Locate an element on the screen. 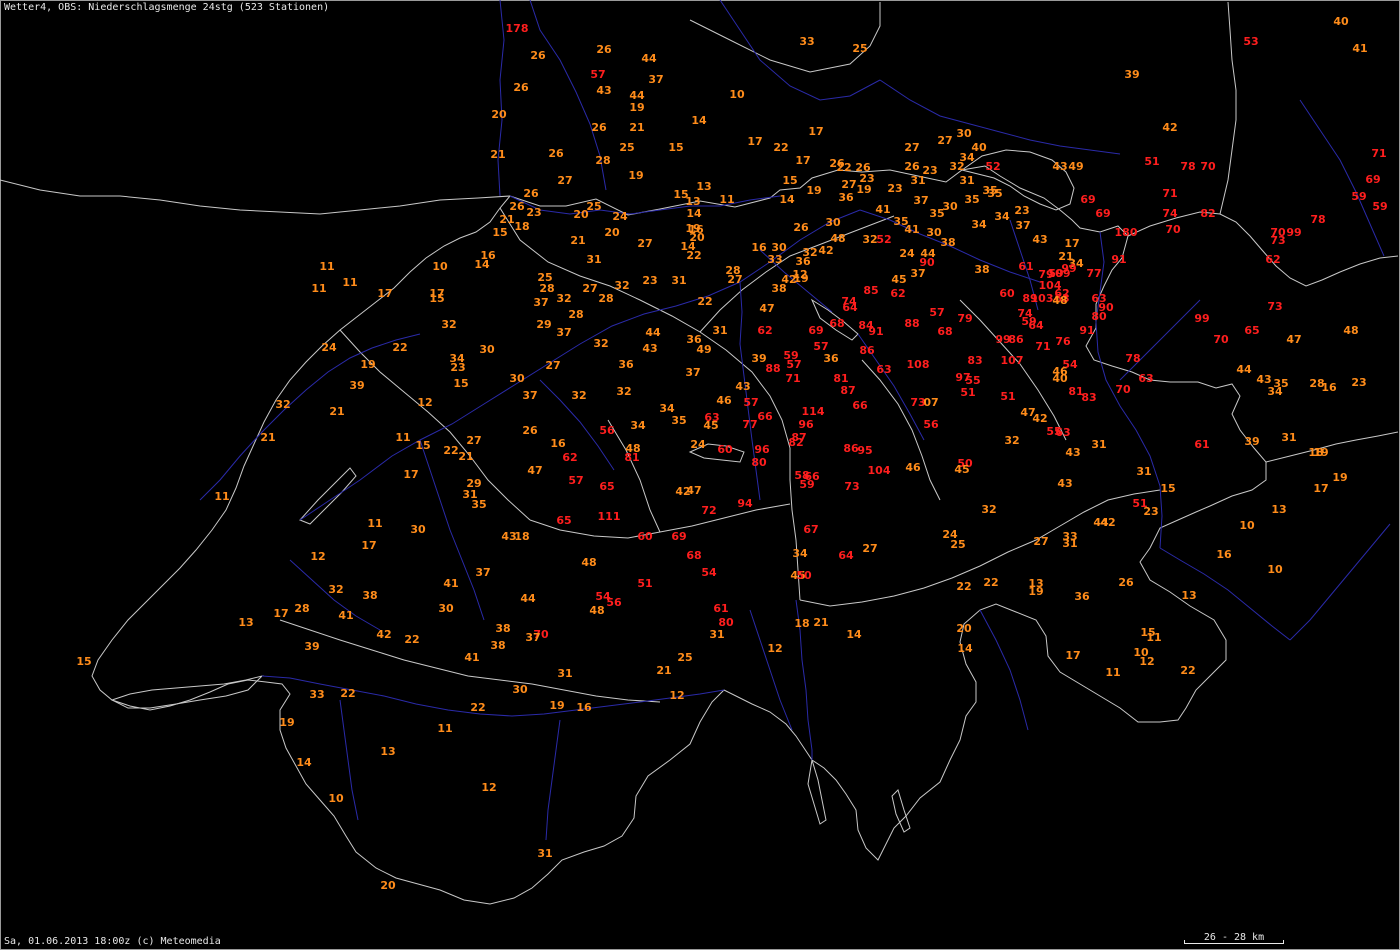 The width and height of the screenshot is (1400, 950). station-value: 15 is located at coordinates (499, 232).